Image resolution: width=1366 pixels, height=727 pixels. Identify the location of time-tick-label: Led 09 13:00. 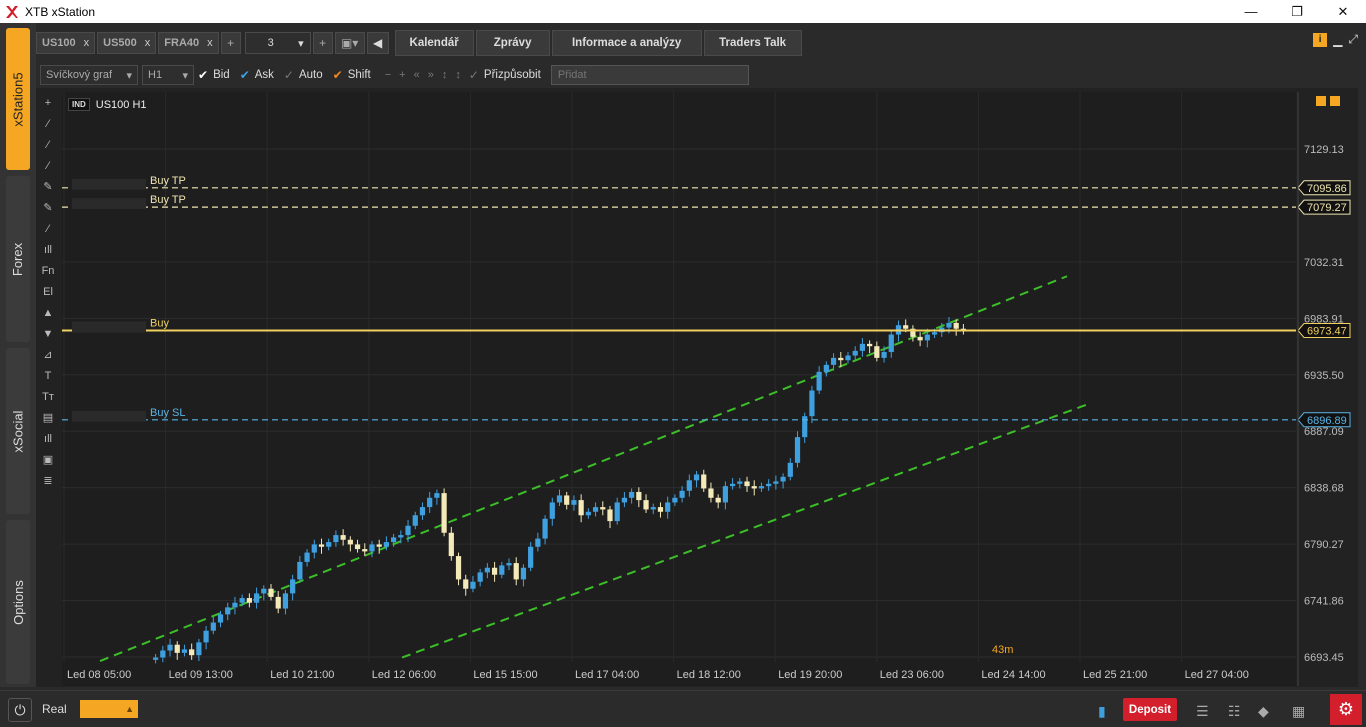
(201, 675).